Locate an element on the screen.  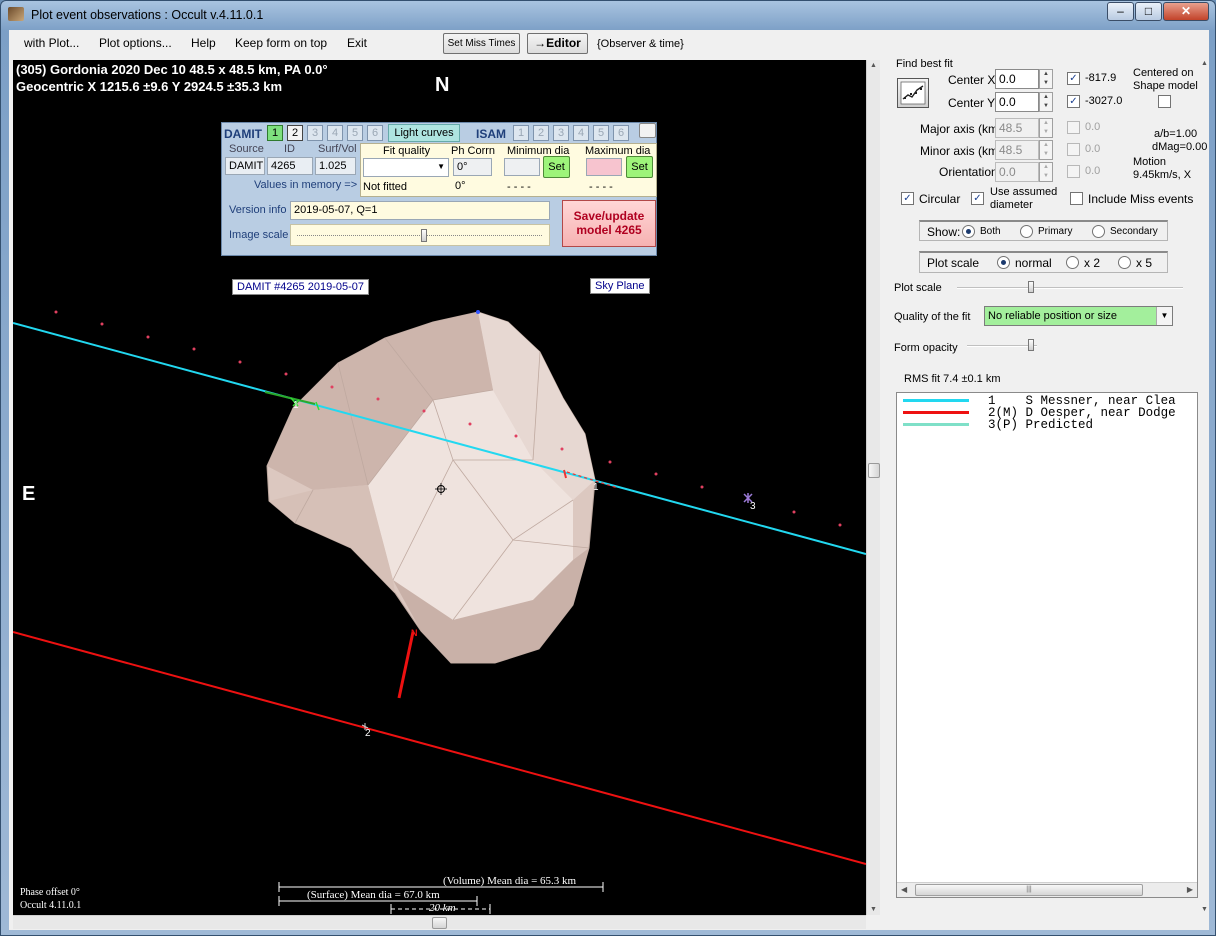
orientation-field: 0.0 is located at coordinates (1017, 172).